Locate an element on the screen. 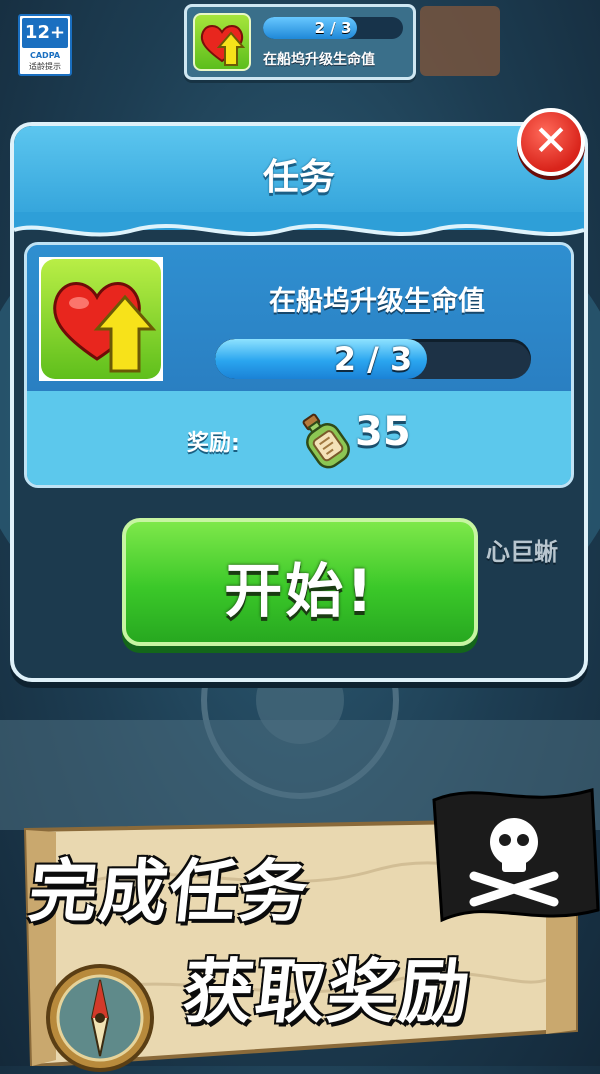 Image resolution: width=600 pixels, height=1074 pixels. top-hud-task-label: 在船坞升级生命值 is located at coordinates (319, 60).